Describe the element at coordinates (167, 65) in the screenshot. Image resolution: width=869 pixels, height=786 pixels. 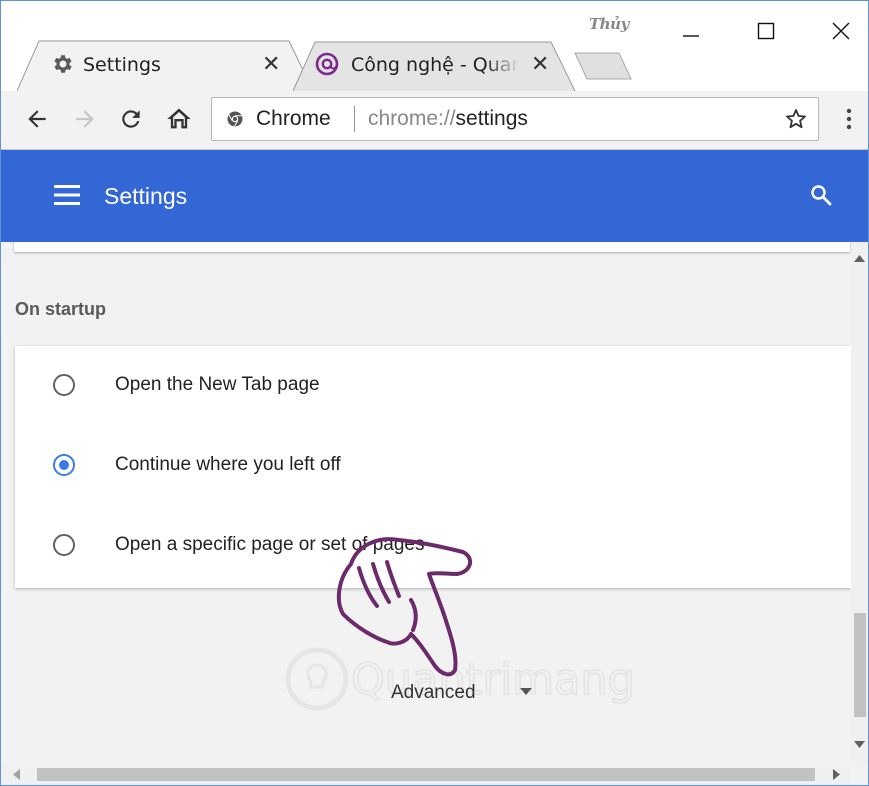
I see `tab-settings: Settings ✕` at that location.